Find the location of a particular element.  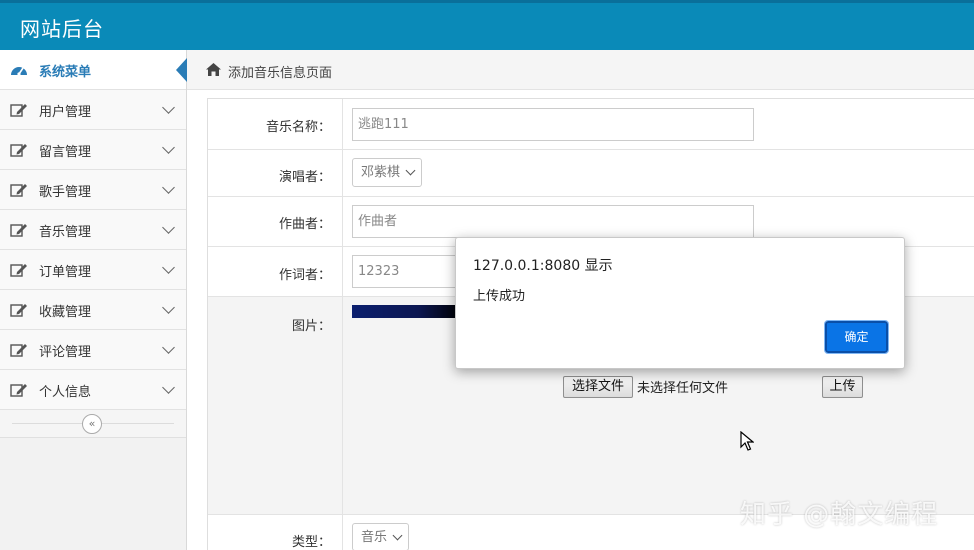

mouse-cursor-icon is located at coordinates (747, 441).